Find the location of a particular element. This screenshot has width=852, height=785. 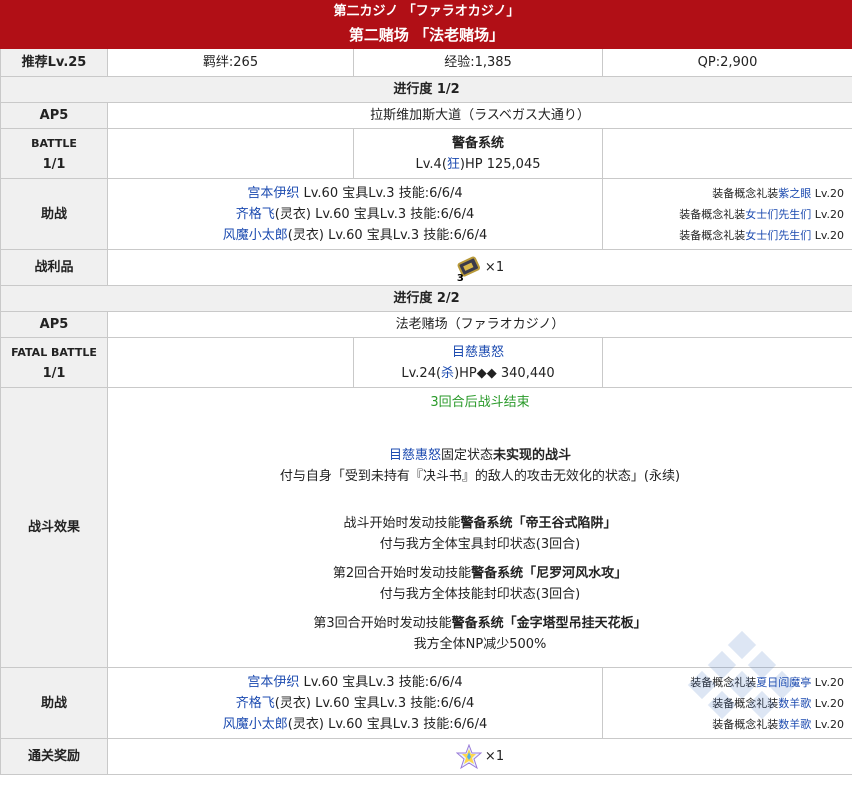

skill3-title: 第3回合开始时发动技能警备系统「金字塔型吊挂天花板」 is located at coordinates (480, 623).